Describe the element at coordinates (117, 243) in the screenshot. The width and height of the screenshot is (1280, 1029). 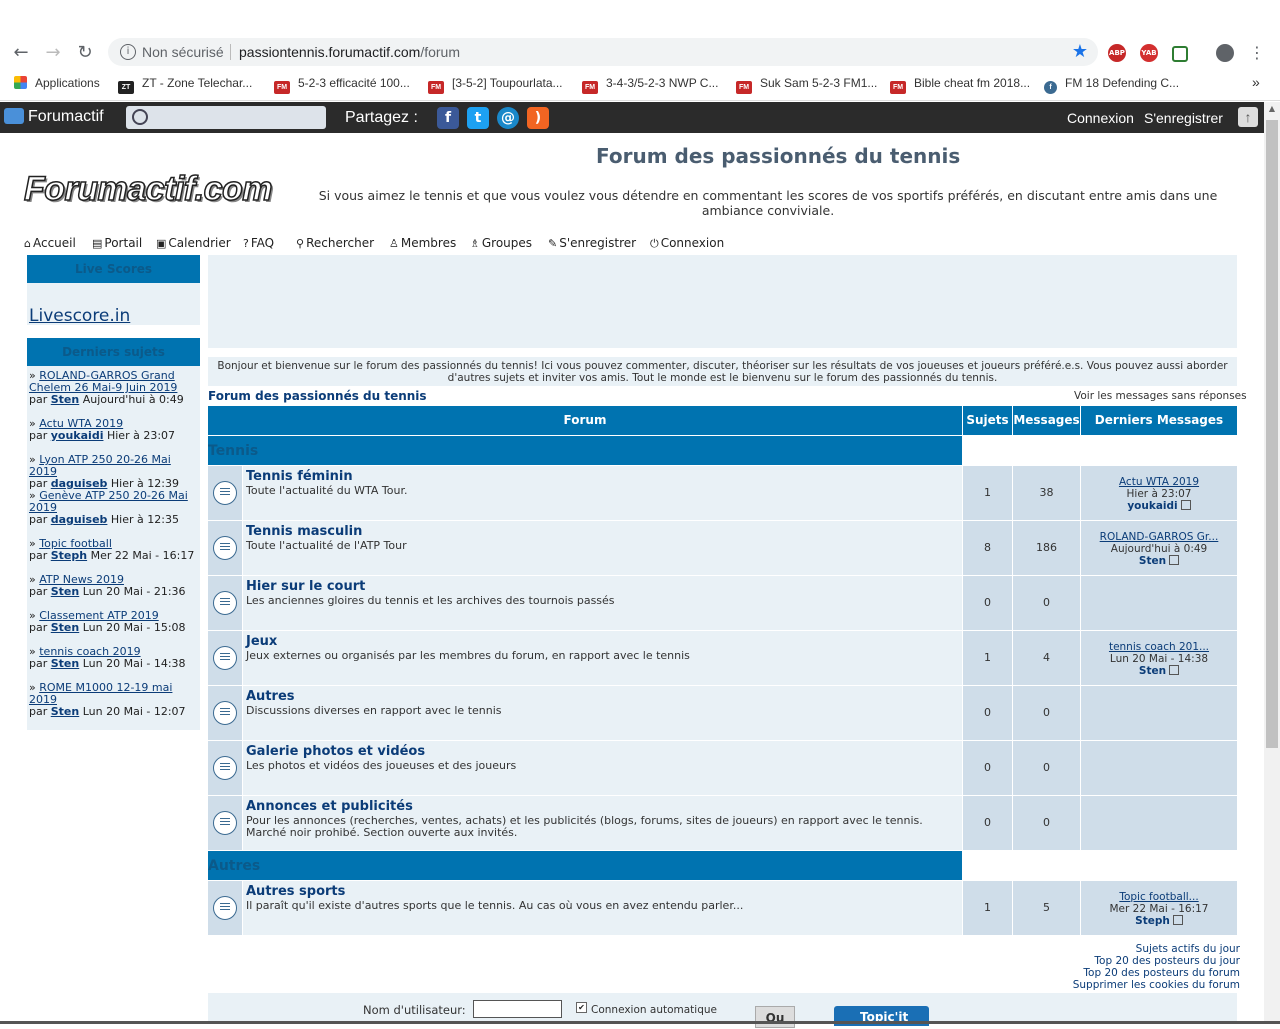
I see `nav-portal: ▤ Portail` at that location.